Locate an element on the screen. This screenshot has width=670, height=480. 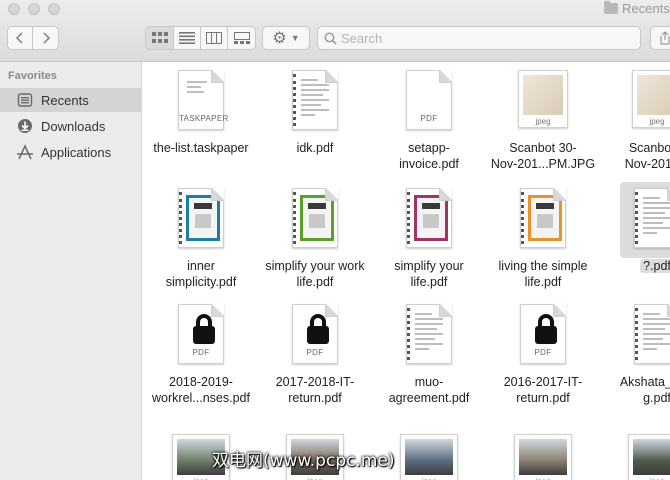
icon-view-icon is located at coordinates (159, 37).